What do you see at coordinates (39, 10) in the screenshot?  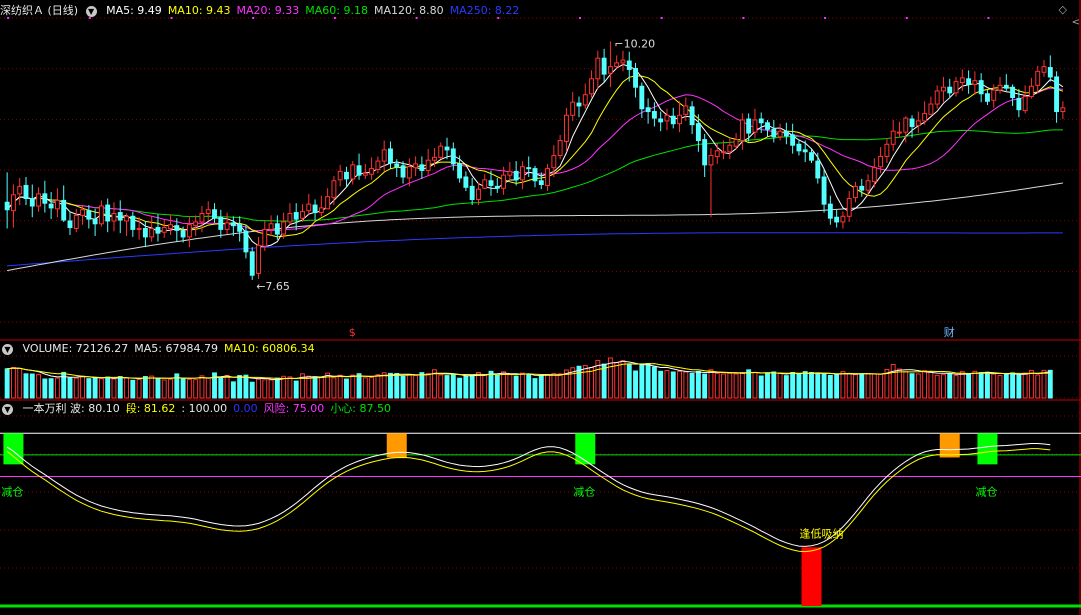 I see `stock-title: 深纺织Ａ (日线)` at bounding box center [39, 10].